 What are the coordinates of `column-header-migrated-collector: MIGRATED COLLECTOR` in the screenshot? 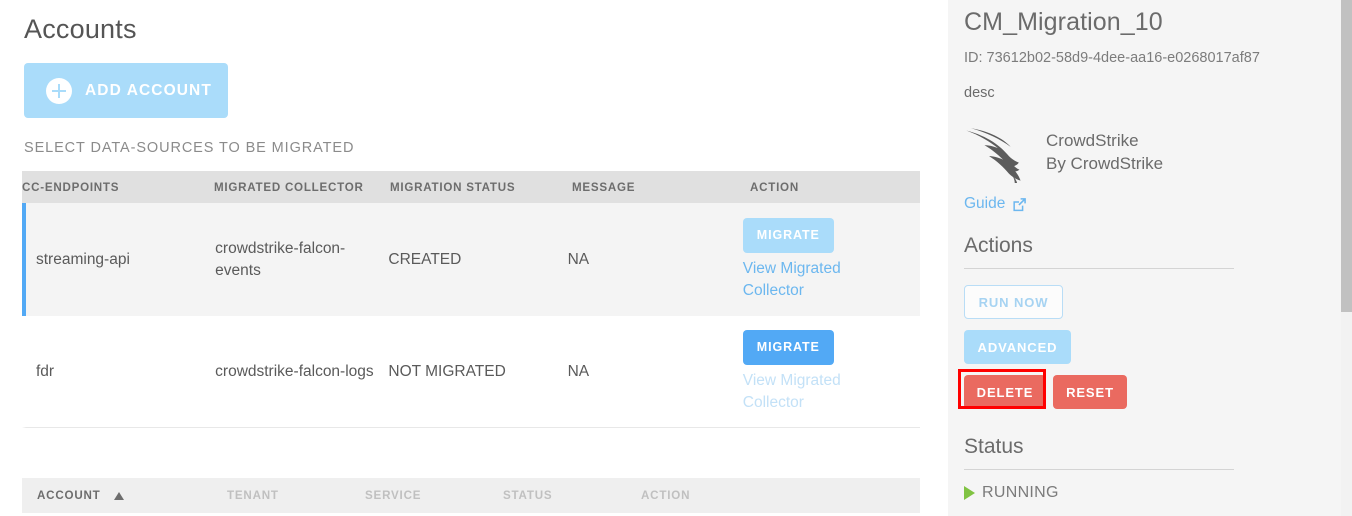 It's located at (289, 187).